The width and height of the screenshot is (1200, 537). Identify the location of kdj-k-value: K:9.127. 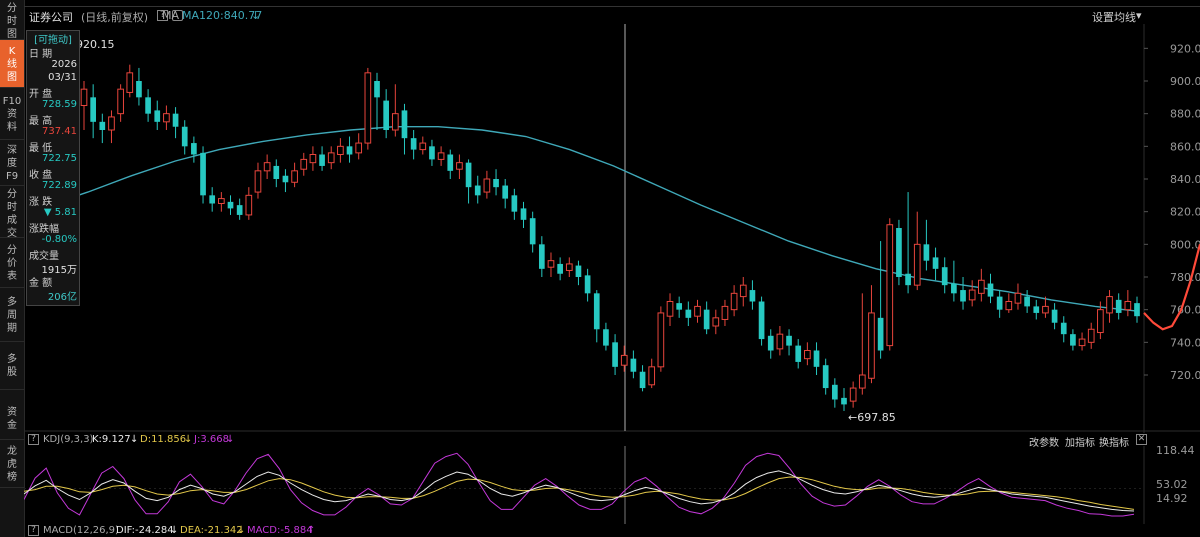
(111, 439).